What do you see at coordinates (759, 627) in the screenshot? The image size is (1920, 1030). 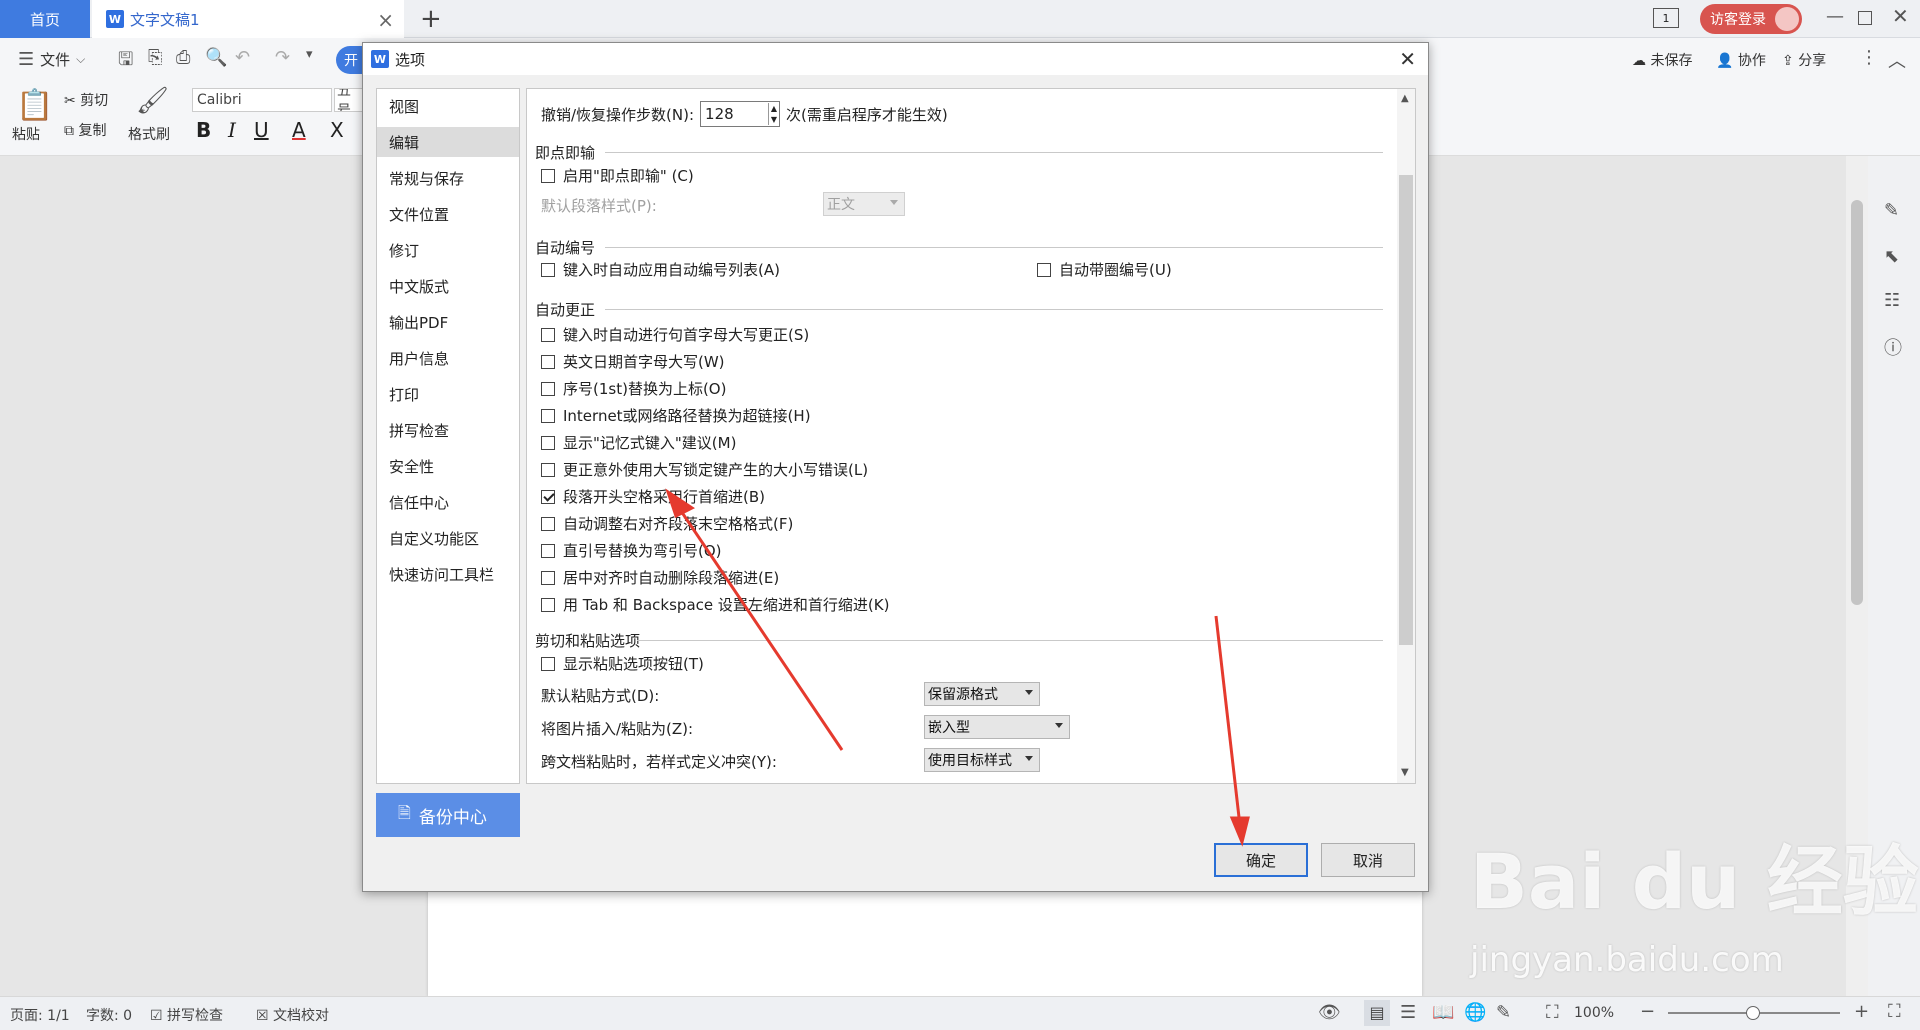 I see `arrow-to-indent-option` at bounding box center [759, 627].